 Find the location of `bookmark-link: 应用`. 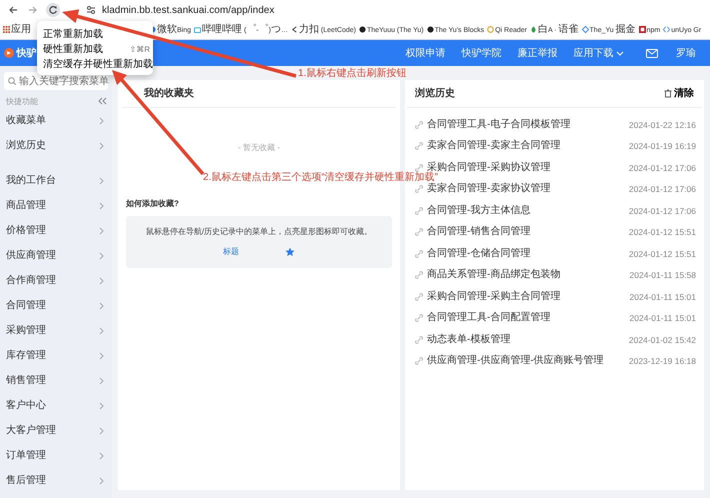

bookmark-link: 应用 is located at coordinates (17, 29).